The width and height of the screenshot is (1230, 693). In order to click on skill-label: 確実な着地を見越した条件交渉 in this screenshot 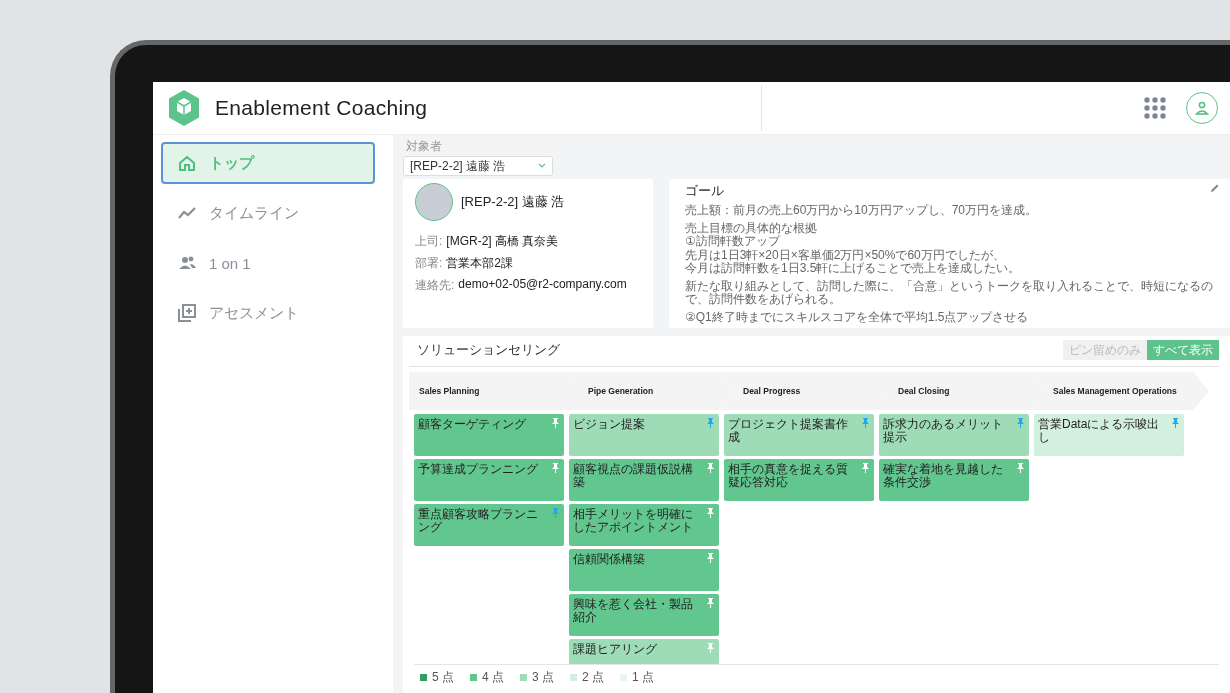, I will do `click(943, 476)`.